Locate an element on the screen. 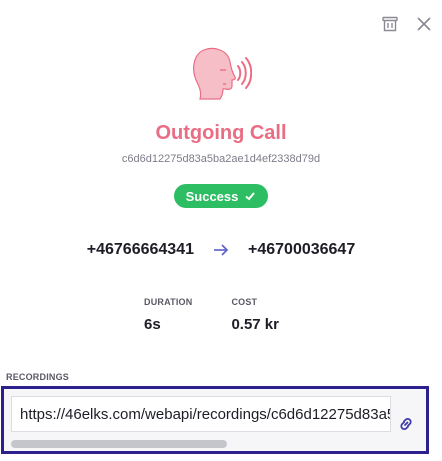 The height and width of the screenshot is (461, 442). to-number: +46700036647 is located at coordinates (302, 249).